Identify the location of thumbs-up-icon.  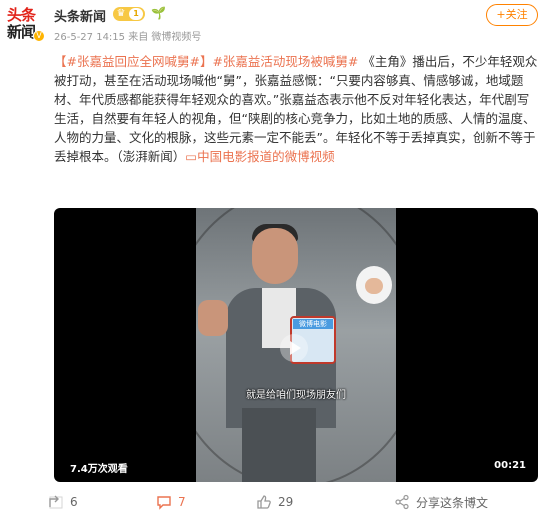
(264, 502).